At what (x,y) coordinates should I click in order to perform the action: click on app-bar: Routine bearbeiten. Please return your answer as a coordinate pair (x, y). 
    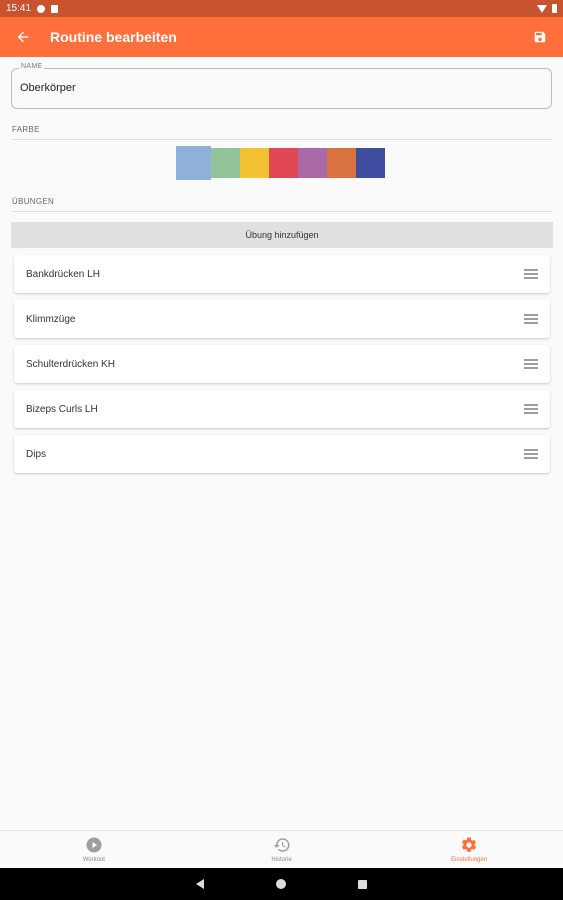
    Looking at the image, I should click on (281, 37).